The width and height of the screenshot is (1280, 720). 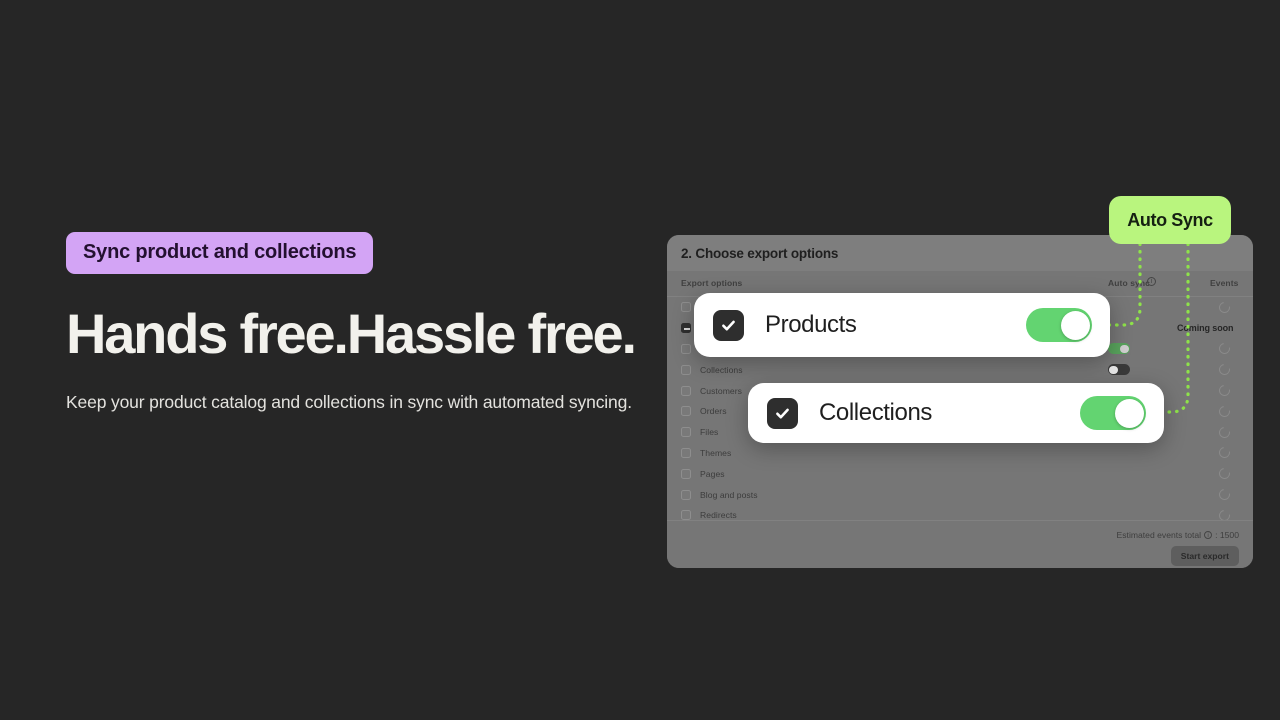 I want to click on export-option-label: Collections, so click(x=721, y=369).